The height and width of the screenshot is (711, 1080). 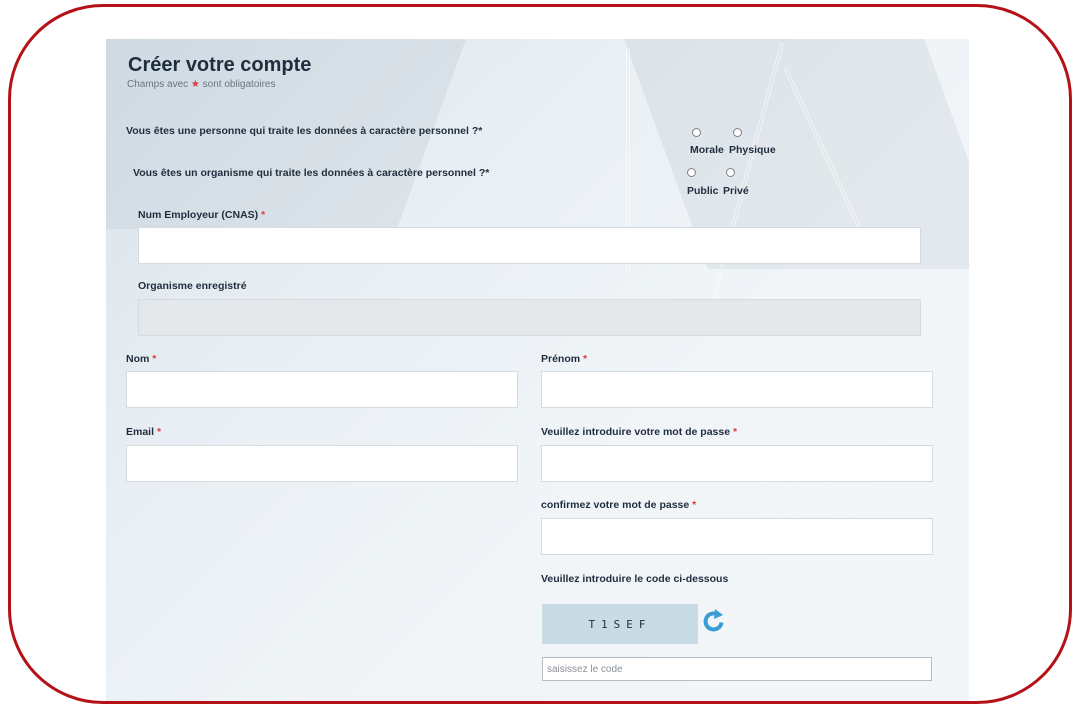 I want to click on num-employeur-label: Num Employeur (CNAS) *, so click(x=201, y=215).